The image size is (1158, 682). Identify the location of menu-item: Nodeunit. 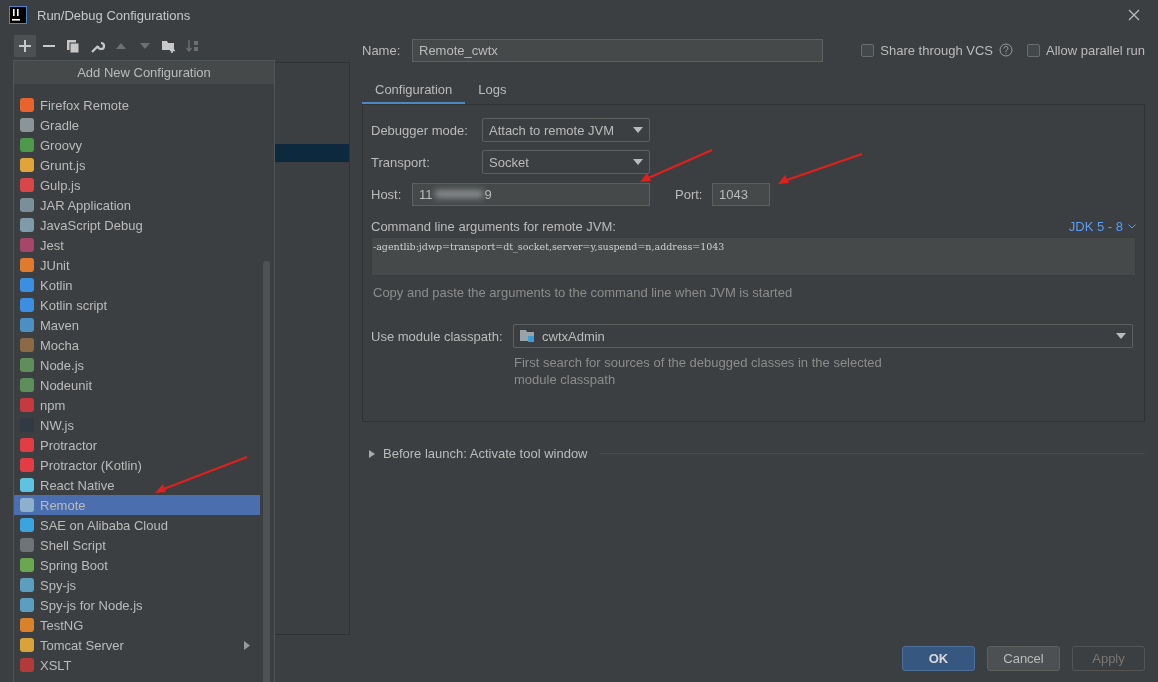
(137, 385).